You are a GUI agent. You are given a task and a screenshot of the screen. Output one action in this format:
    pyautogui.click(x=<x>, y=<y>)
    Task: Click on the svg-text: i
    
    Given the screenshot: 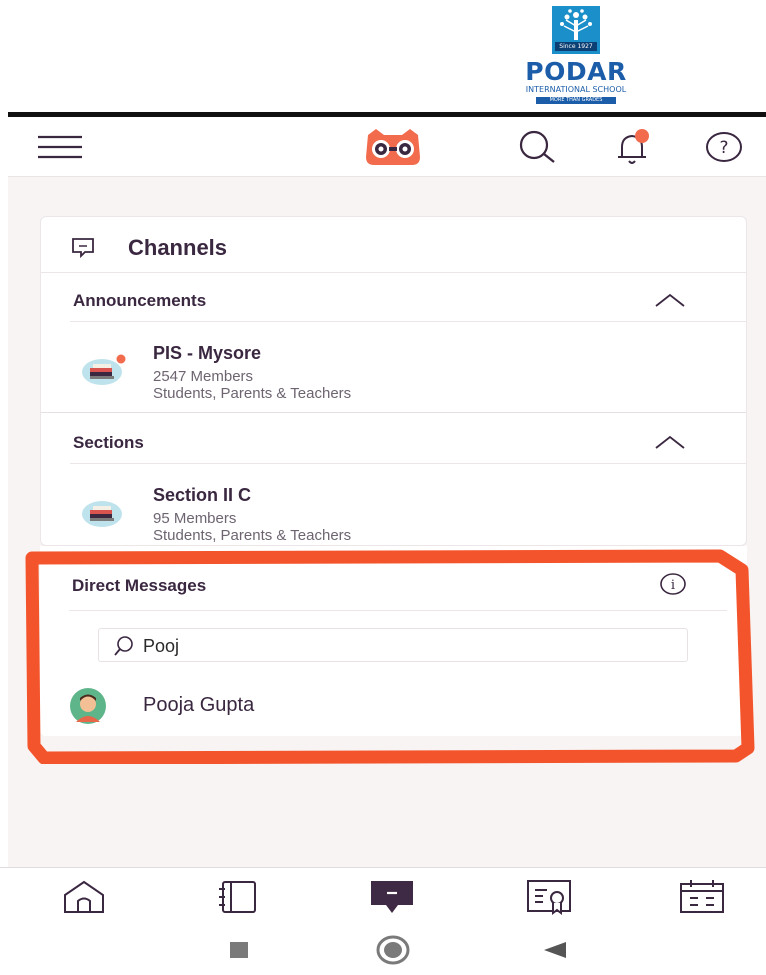 What is the action you would take?
    pyautogui.click(x=673, y=585)
    